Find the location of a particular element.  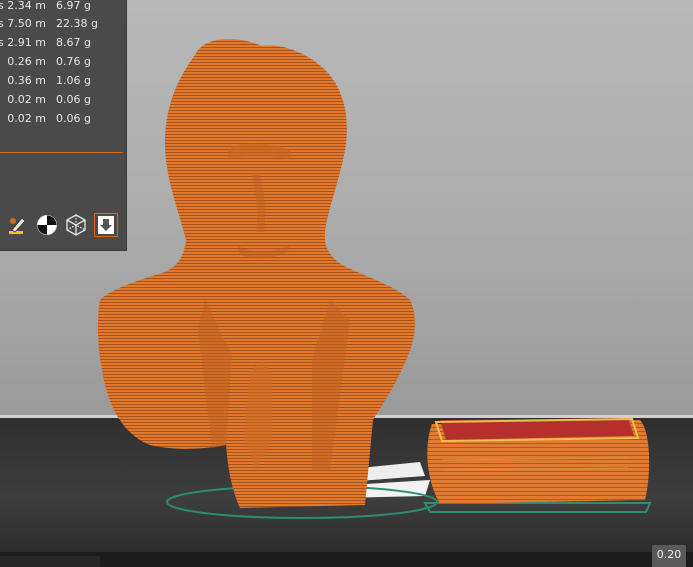

center-of-mass-icon is located at coordinates (47, 225).